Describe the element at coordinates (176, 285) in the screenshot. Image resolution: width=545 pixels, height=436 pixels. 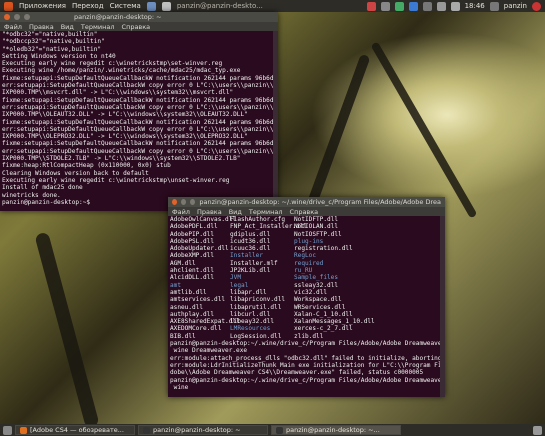
I see `file-entry: amt` at that location.